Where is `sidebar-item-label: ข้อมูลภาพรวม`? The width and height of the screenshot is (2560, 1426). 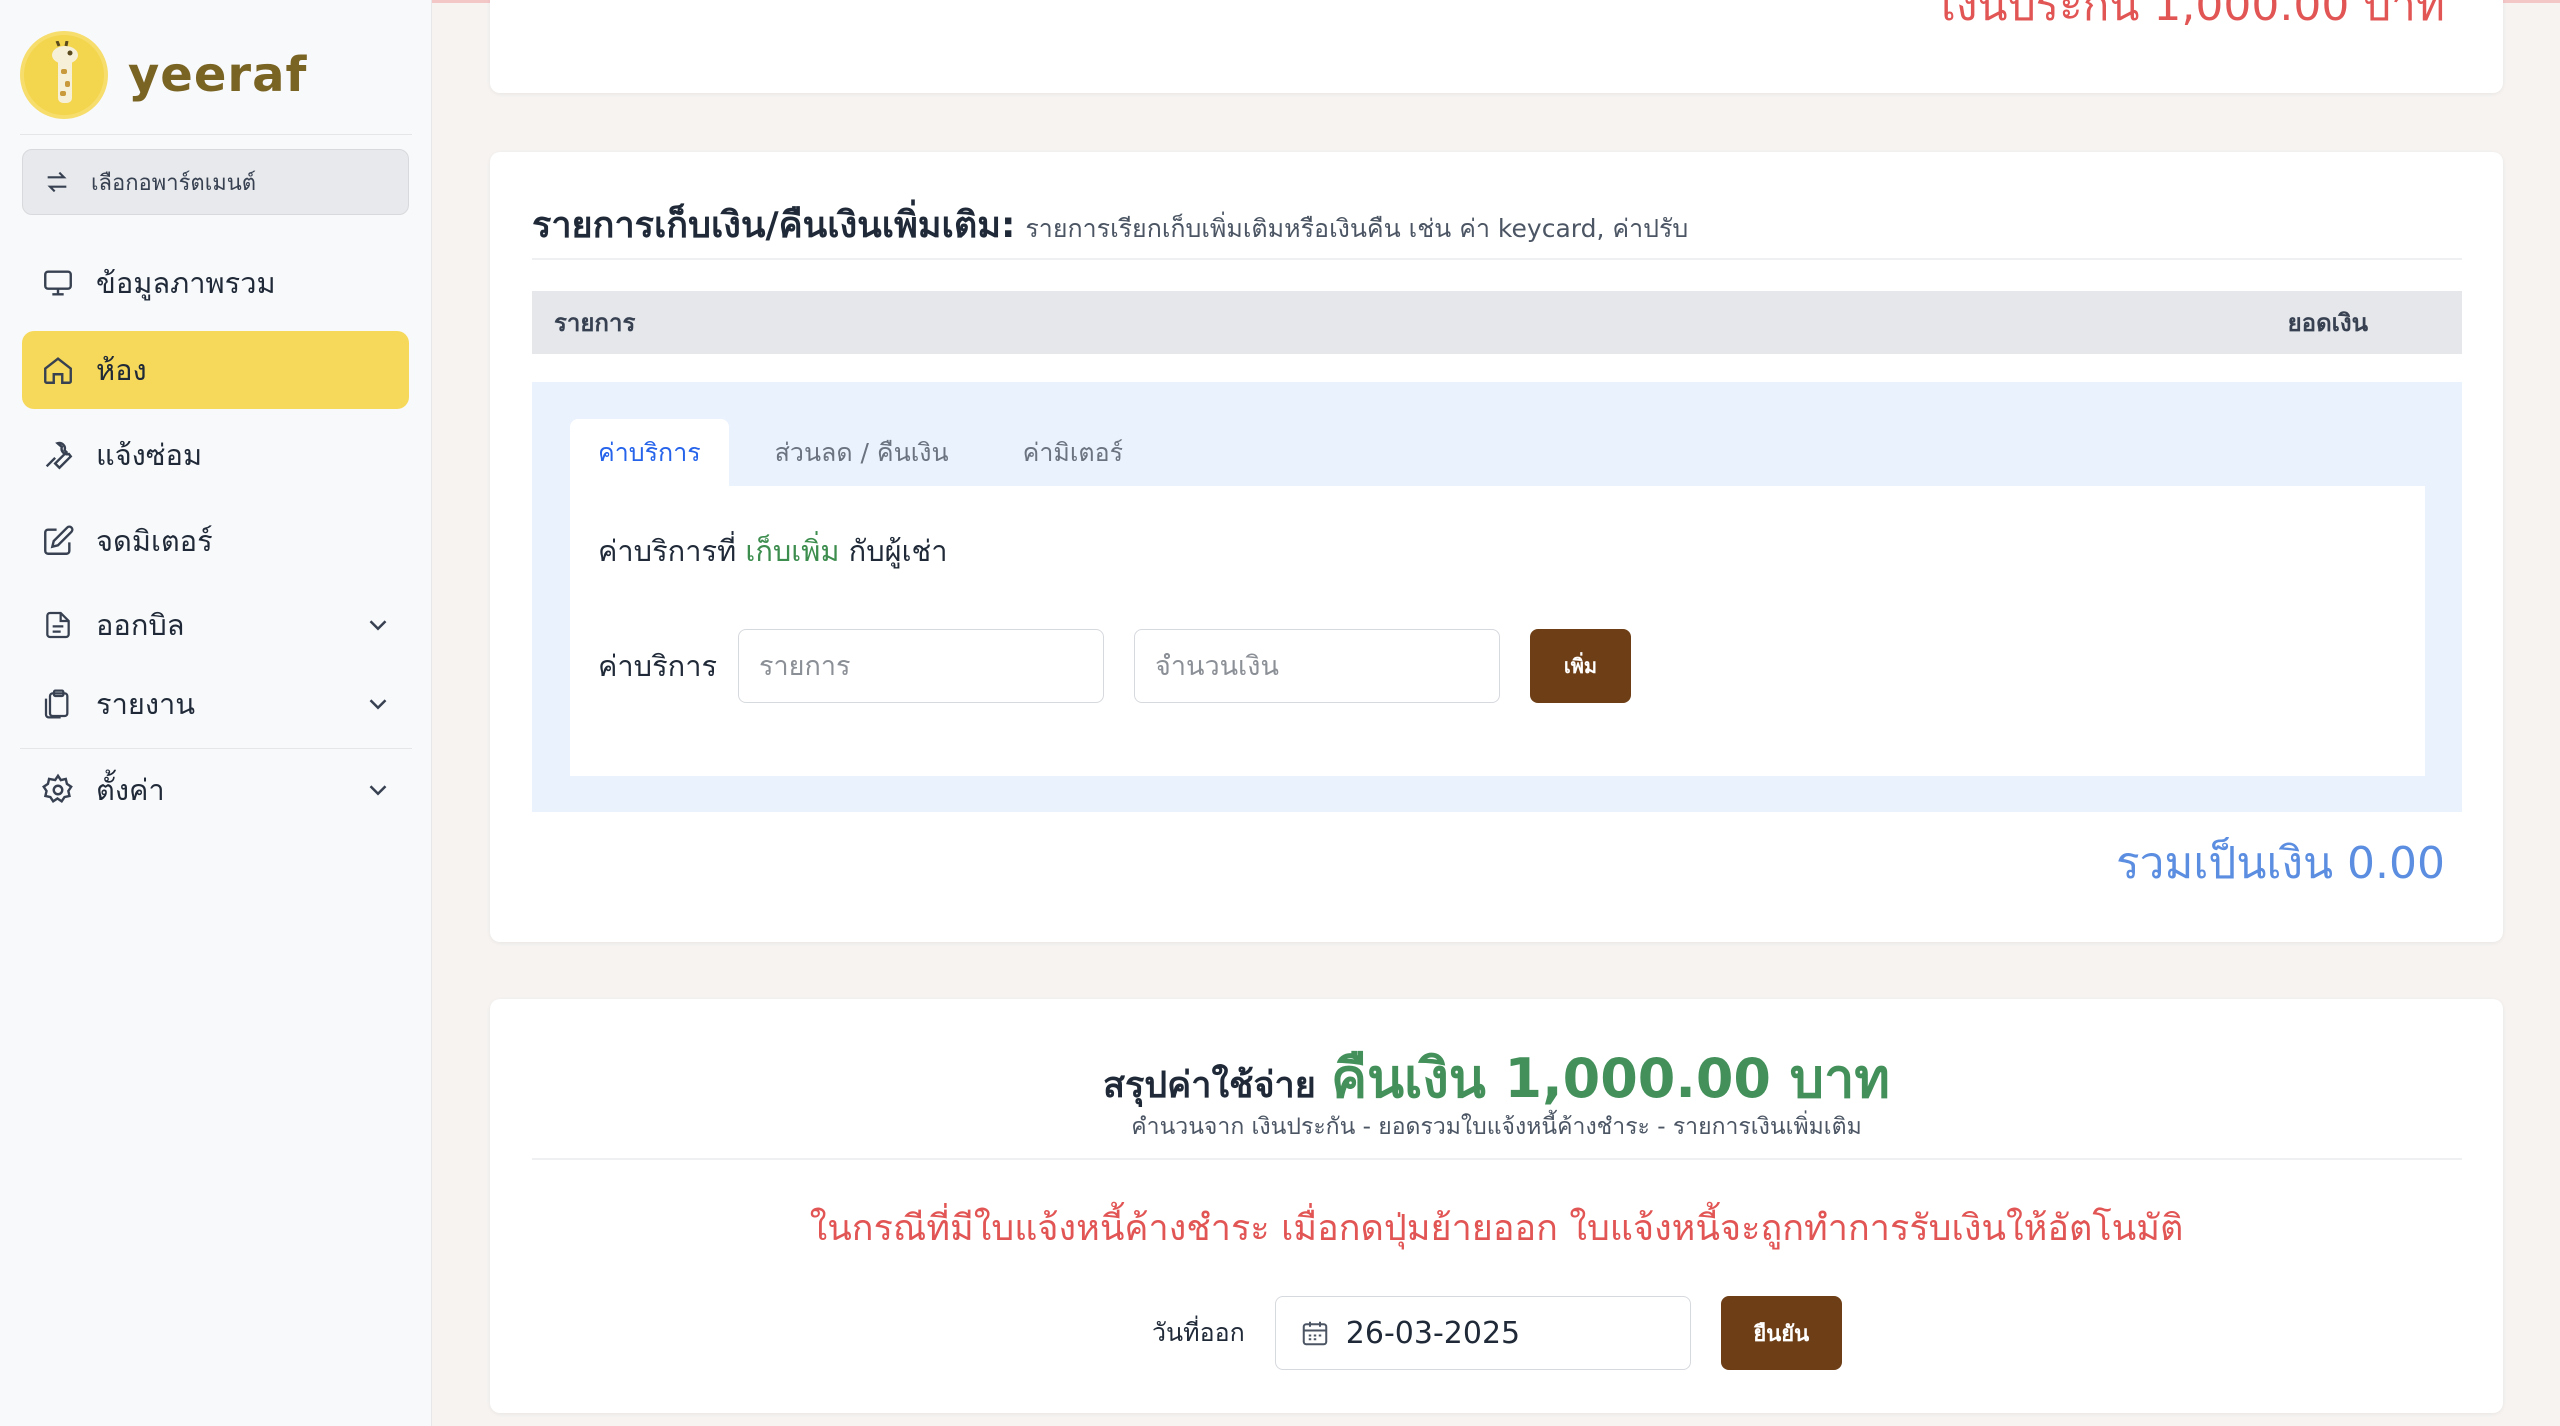
sidebar-item-label: ข้อมูลภาพรวม is located at coordinates (186, 283).